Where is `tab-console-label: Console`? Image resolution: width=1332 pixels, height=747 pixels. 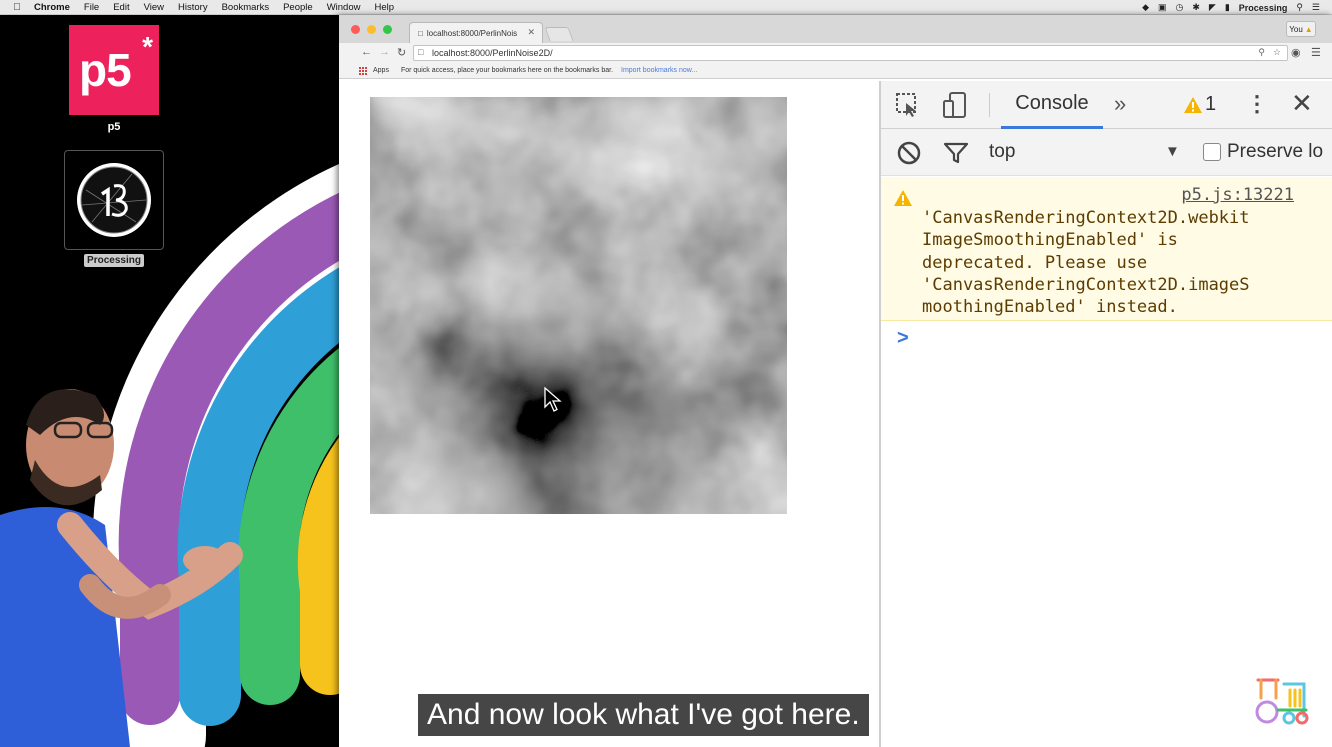 tab-console-label: Console is located at coordinates (1052, 103).